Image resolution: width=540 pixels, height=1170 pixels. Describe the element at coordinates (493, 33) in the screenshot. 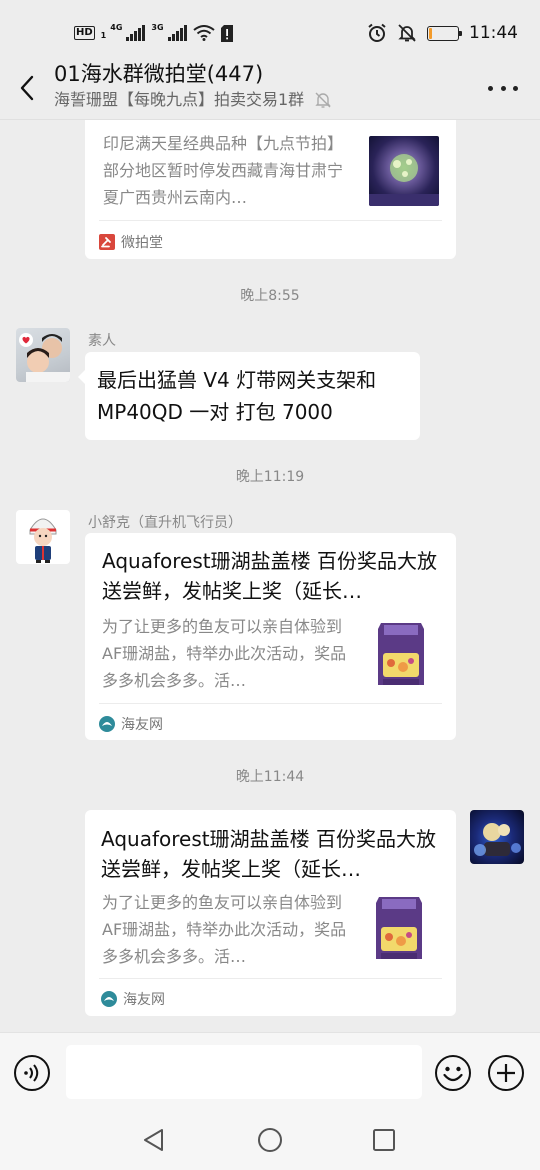

I see `status-time: 11:44` at that location.